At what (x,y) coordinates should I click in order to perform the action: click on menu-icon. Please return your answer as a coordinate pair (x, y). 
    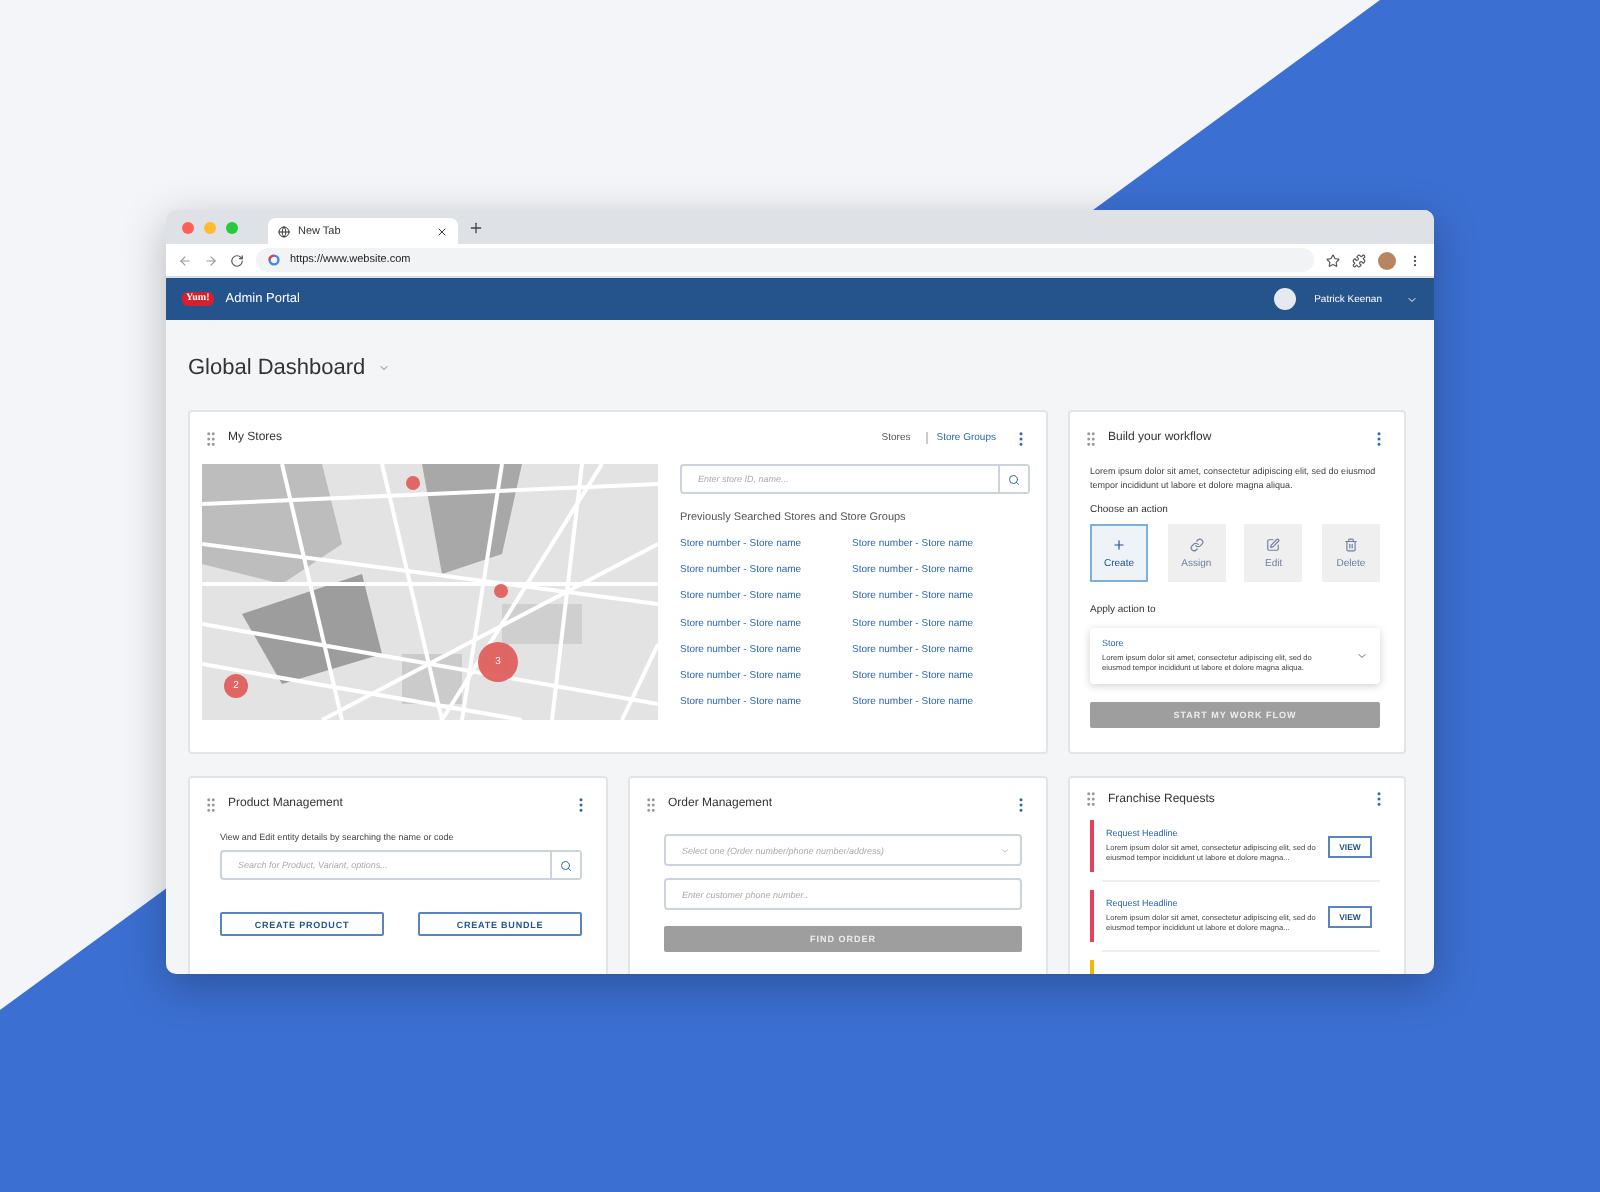
    Looking at the image, I should click on (1415, 260).